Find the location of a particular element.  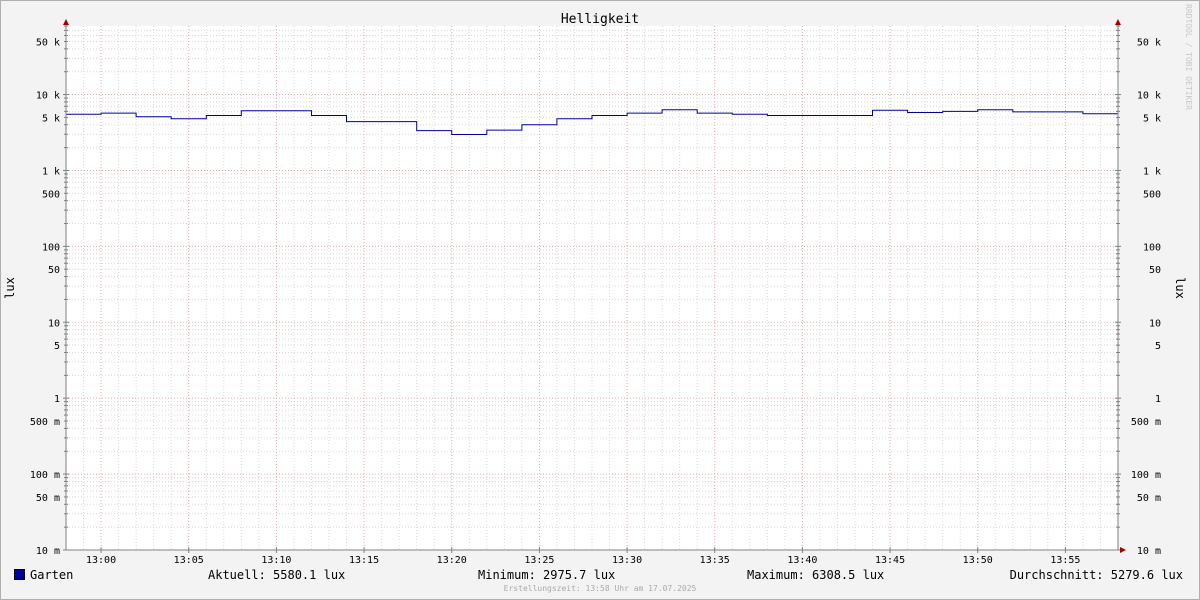

y-tick-label-right: 100 m is located at coordinates (1146, 475).